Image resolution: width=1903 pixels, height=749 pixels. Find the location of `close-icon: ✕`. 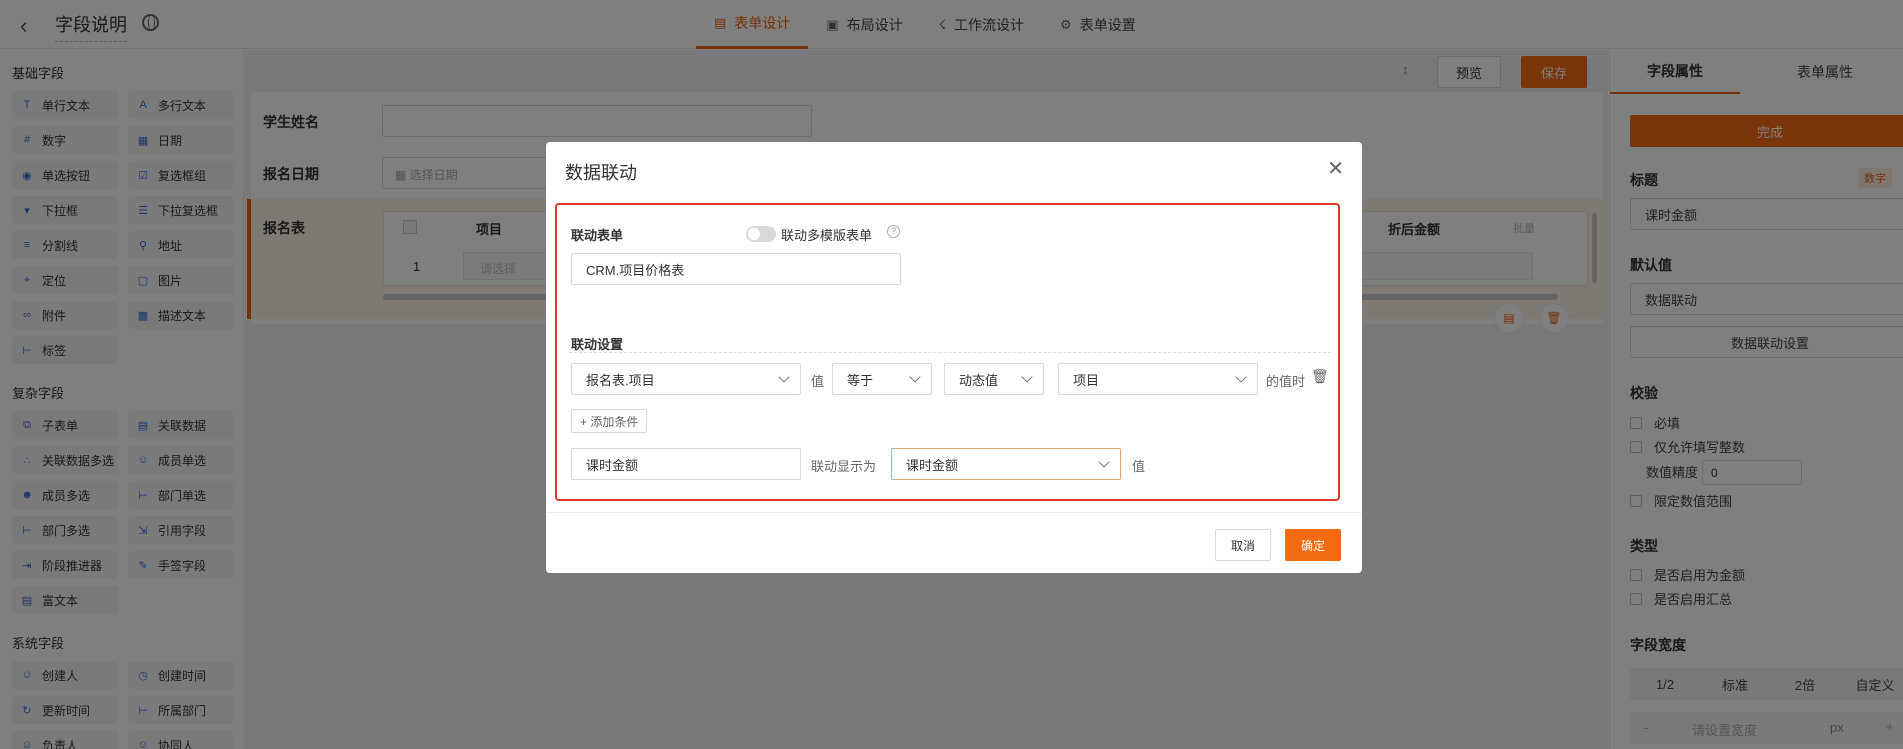

close-icon: ✕ is located at coordinates (1335, 168).